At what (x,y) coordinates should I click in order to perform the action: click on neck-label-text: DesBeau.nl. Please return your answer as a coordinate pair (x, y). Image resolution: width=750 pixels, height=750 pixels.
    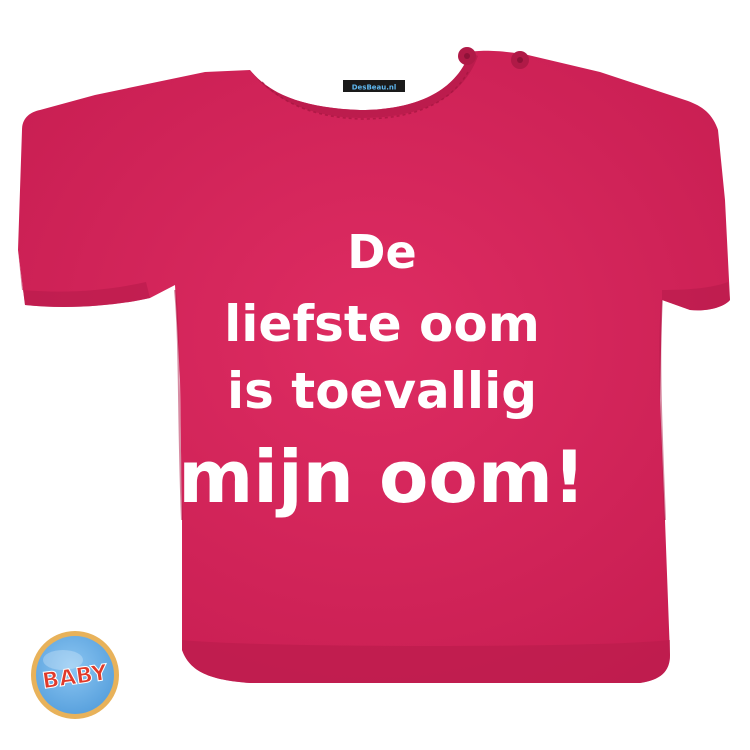
    Looking at the image, I should click on (374, 88).